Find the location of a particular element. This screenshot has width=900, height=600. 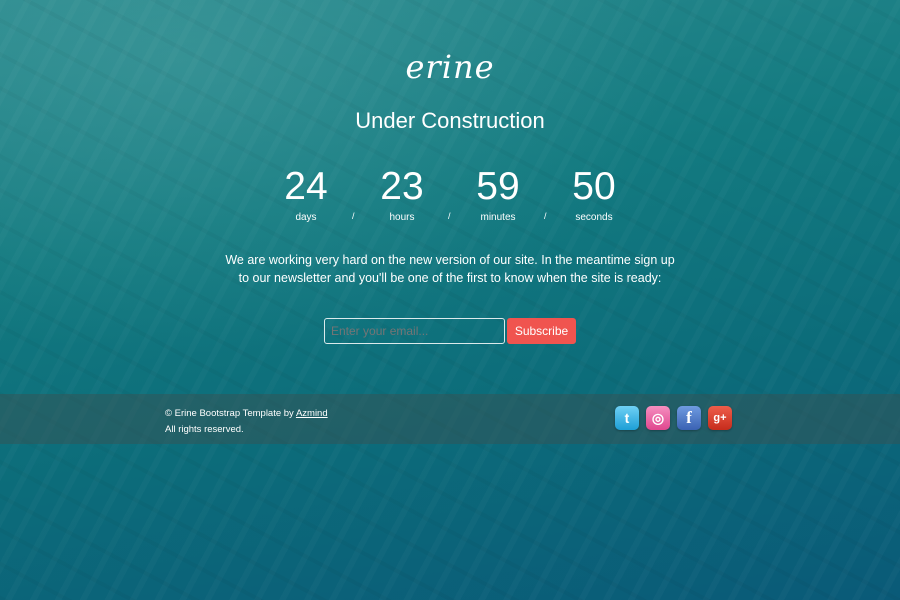

countdown-hours-value: 23 is located at coordinates (402, 186).